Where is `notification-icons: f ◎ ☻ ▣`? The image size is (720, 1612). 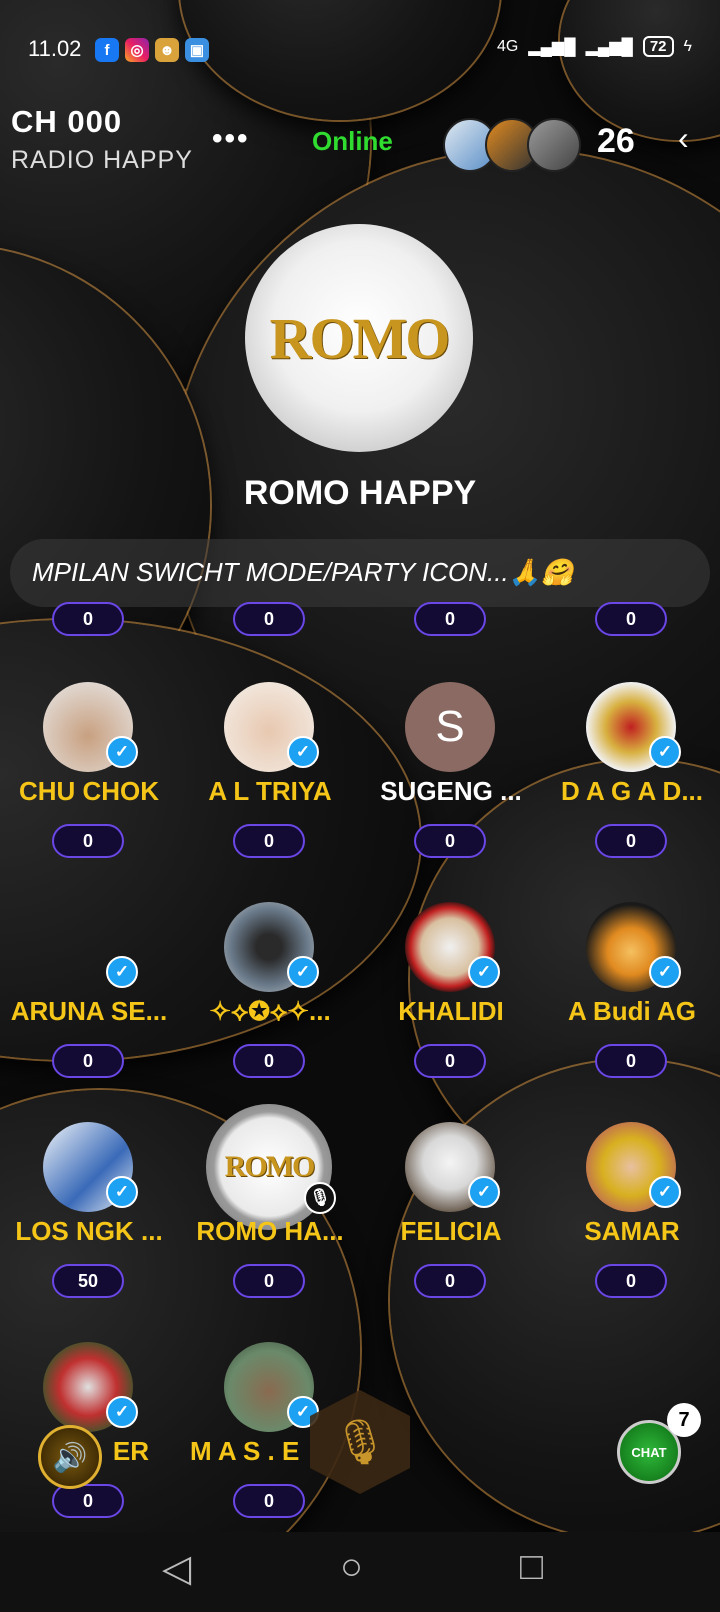
notification-icons: f ◎ ☻ ▣ is located at coordinates (152, 50).